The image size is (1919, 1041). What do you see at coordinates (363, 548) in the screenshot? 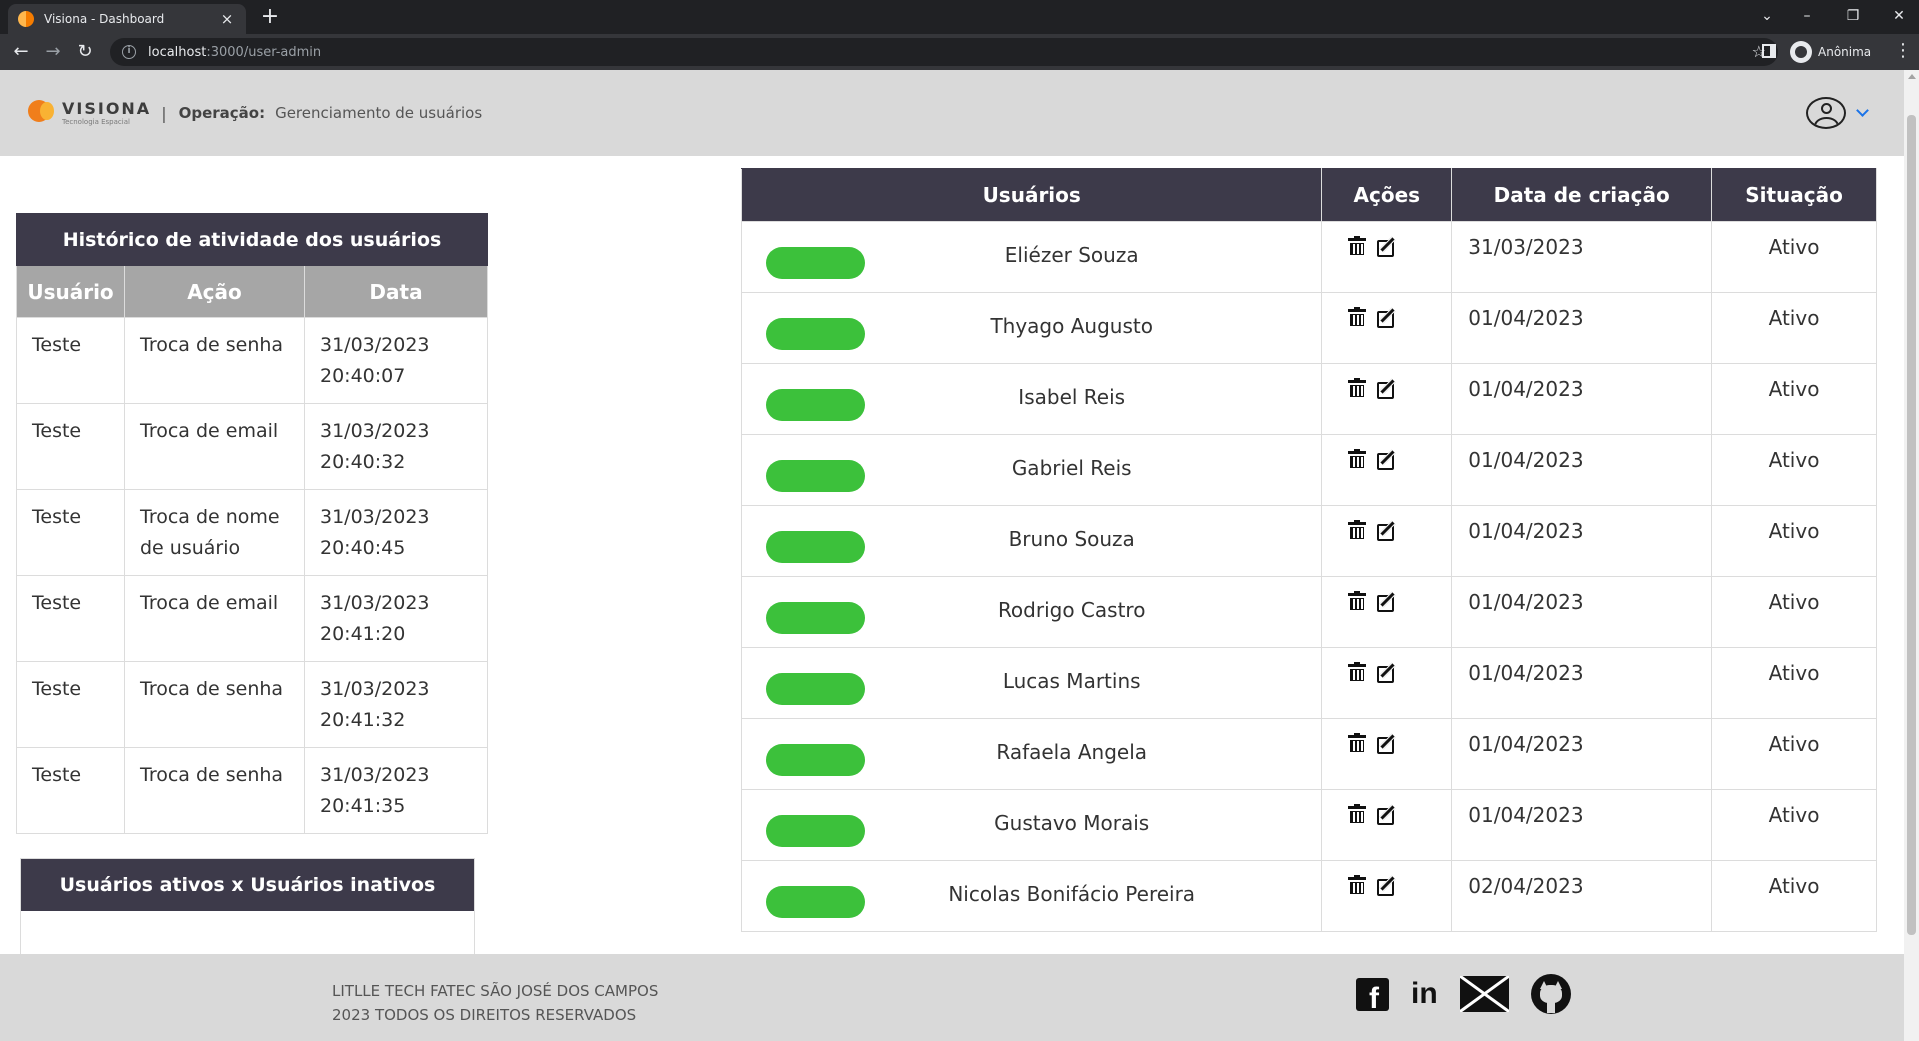
I see `history-date-time: 20:40:45` at bounding box center [363, 548].